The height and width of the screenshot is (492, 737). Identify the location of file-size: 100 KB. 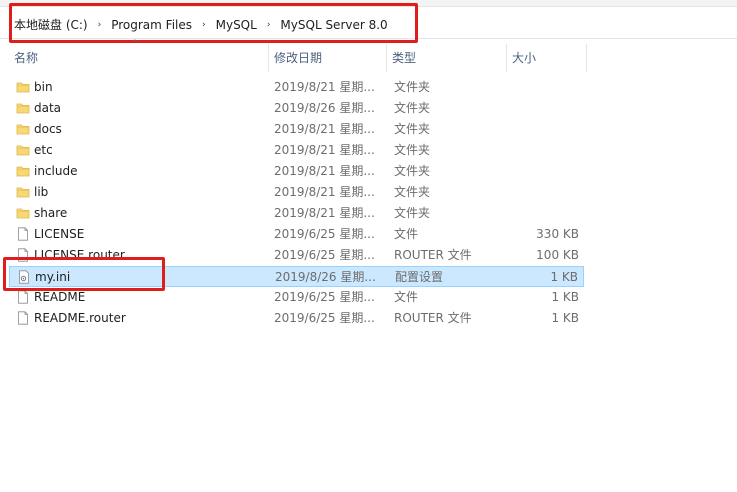
(557, 255).